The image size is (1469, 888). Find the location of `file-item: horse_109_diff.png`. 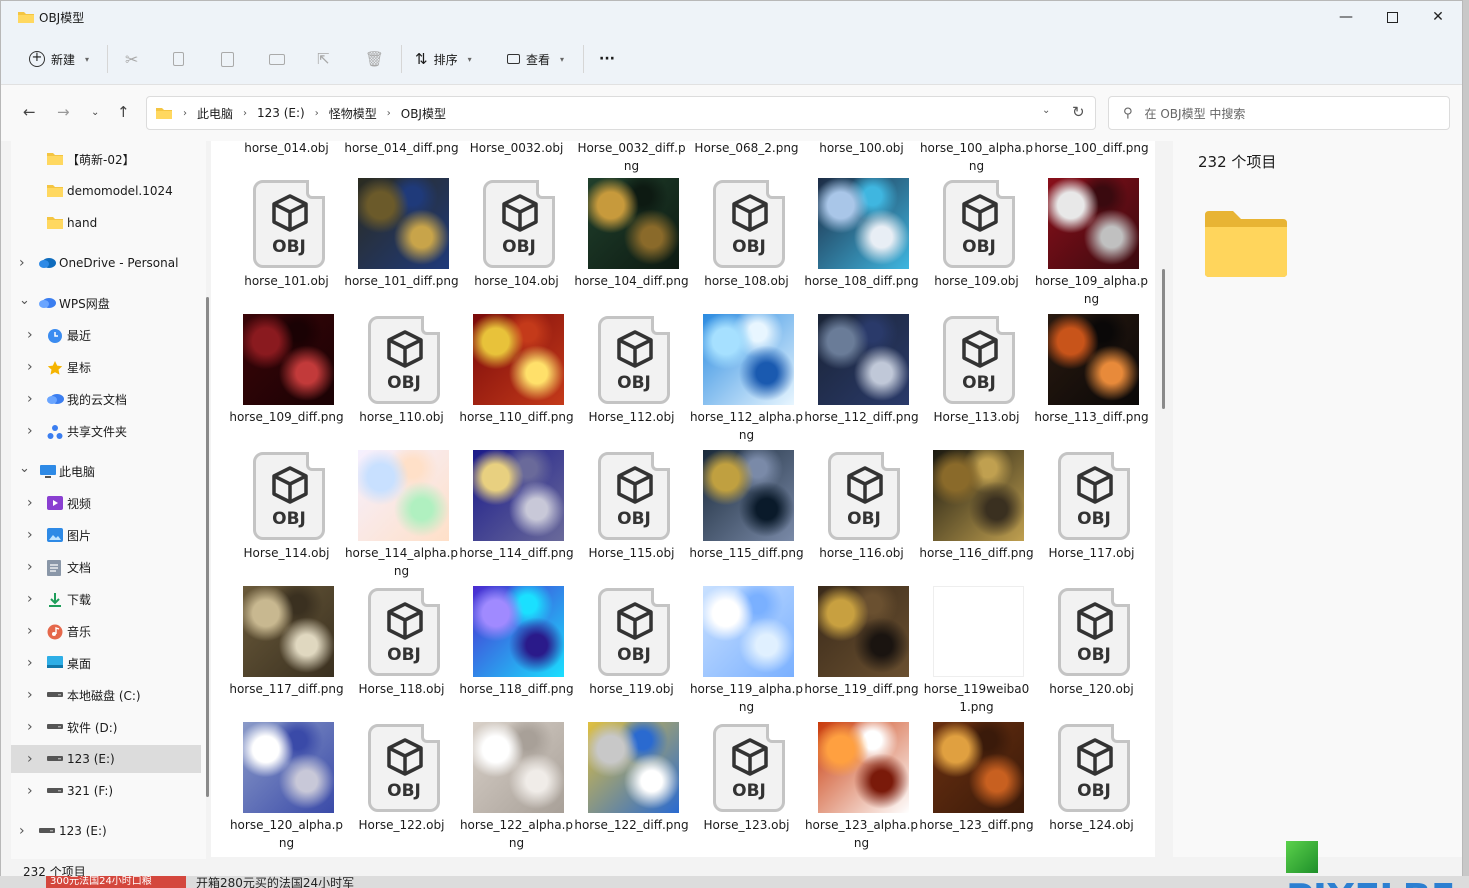

file-item: horse_109_diff.png is located at coordinates (286, 382).